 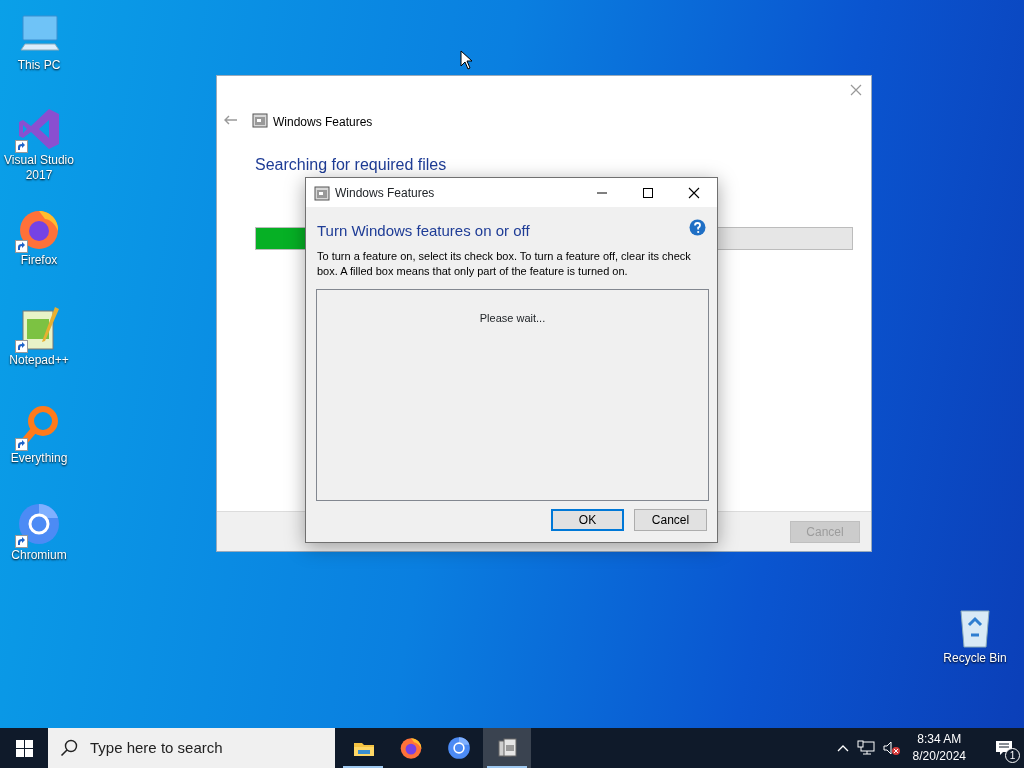 What do you see at coordinates (891, 748) in the screenshot?
I see `volume-muted-icon` at bounding box center [891, 748].